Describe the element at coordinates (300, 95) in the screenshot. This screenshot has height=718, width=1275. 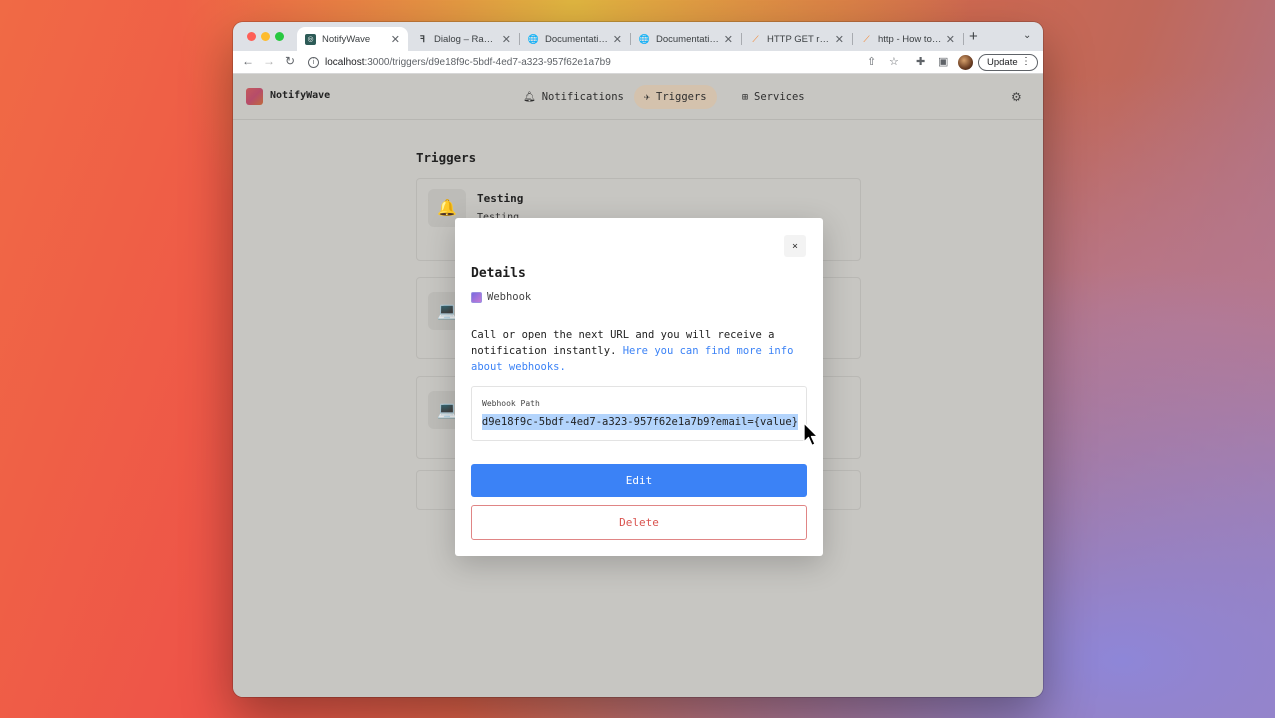
I see `brand-name: NotifyWave` at that location.